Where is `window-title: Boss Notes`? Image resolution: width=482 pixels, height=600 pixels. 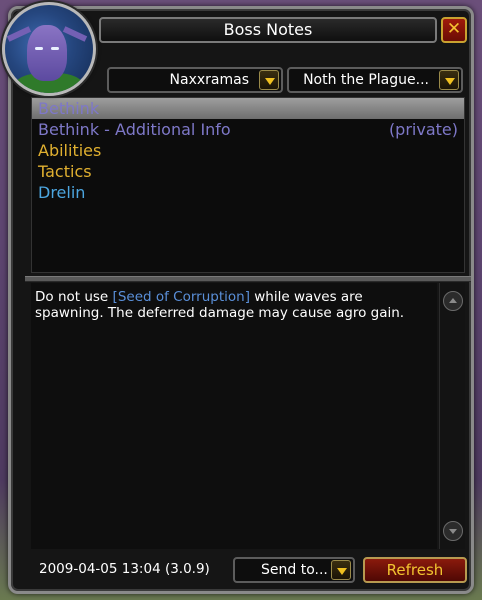 window-title: Boss Notes is located at coordinates (268, 30).